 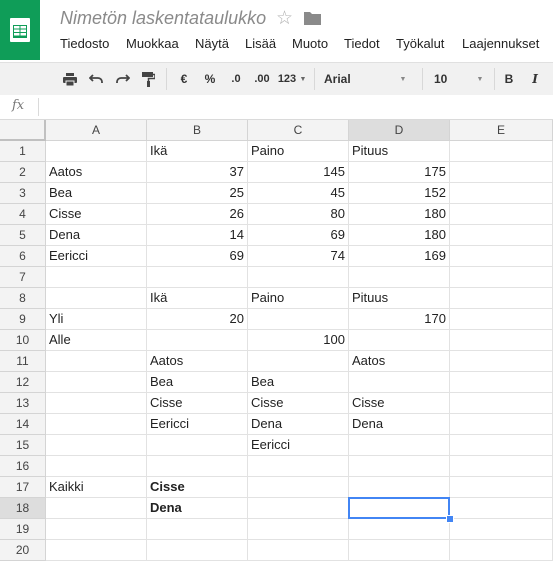 I want to click on cell-c5: 69, so click(x=298, y=235).